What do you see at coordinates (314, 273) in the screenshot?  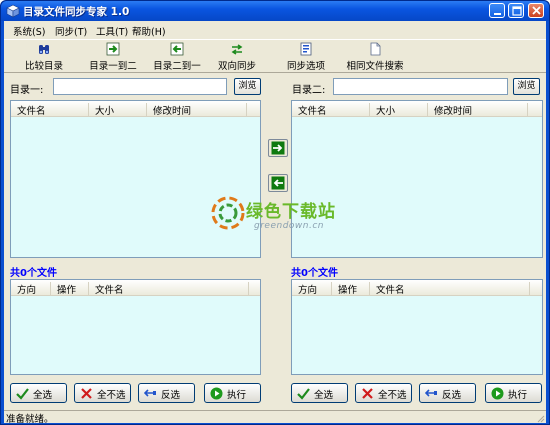 I see `dir2-file-count: 共0个文件` at bounding box center [314, 273].